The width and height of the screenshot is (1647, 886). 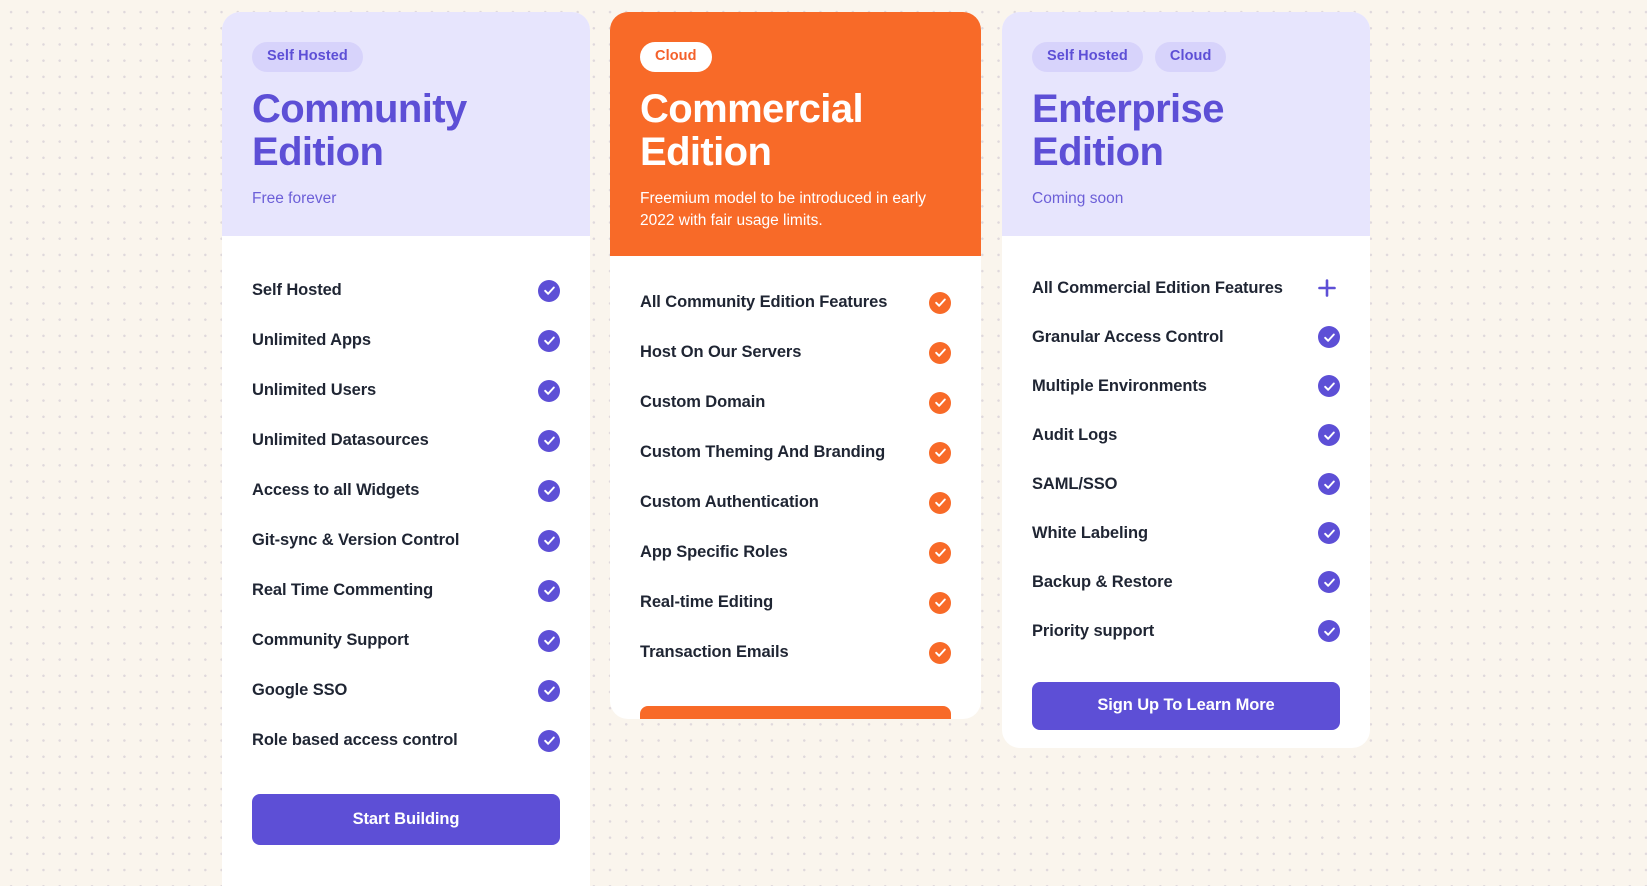 I want to click on feature-item: Multiple Environments, so click(x=1186, y=386).